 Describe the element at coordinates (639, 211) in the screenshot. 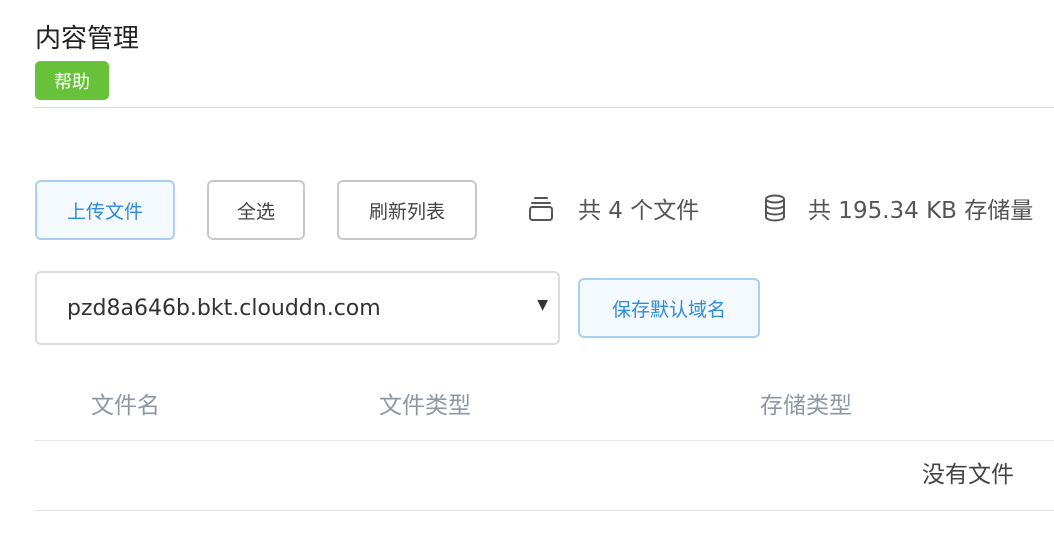

I see `file-count-text: 共 4 个文件` at that location.